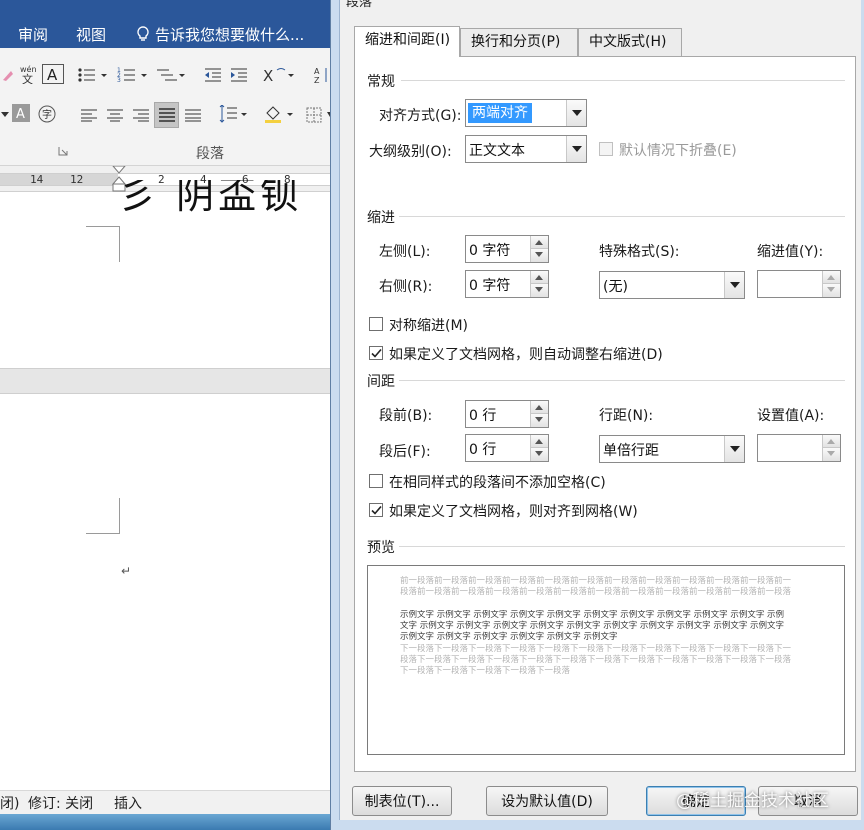  Describe the element at coordinates (483, 450) in the screenshot. I see `space-after-value: 0 行` at that location.